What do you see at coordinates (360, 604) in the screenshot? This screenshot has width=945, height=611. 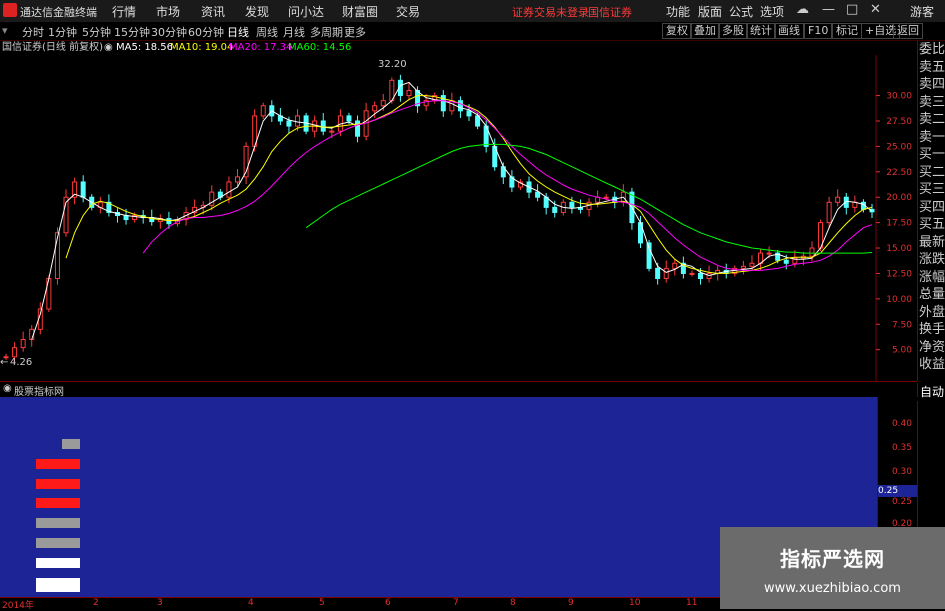 I see `time-axis: 2014年 2 3 4 5 6 7 8 9 10 11` at bounding box center [360, 604].